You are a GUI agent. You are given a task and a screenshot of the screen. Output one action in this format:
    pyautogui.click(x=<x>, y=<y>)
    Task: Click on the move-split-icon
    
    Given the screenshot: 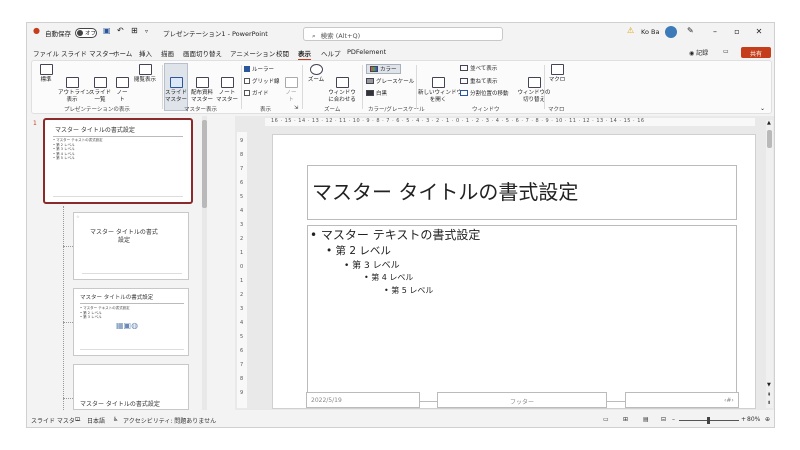 What is the action you would take?
    pyautogui.click(x=464, y=93)
    